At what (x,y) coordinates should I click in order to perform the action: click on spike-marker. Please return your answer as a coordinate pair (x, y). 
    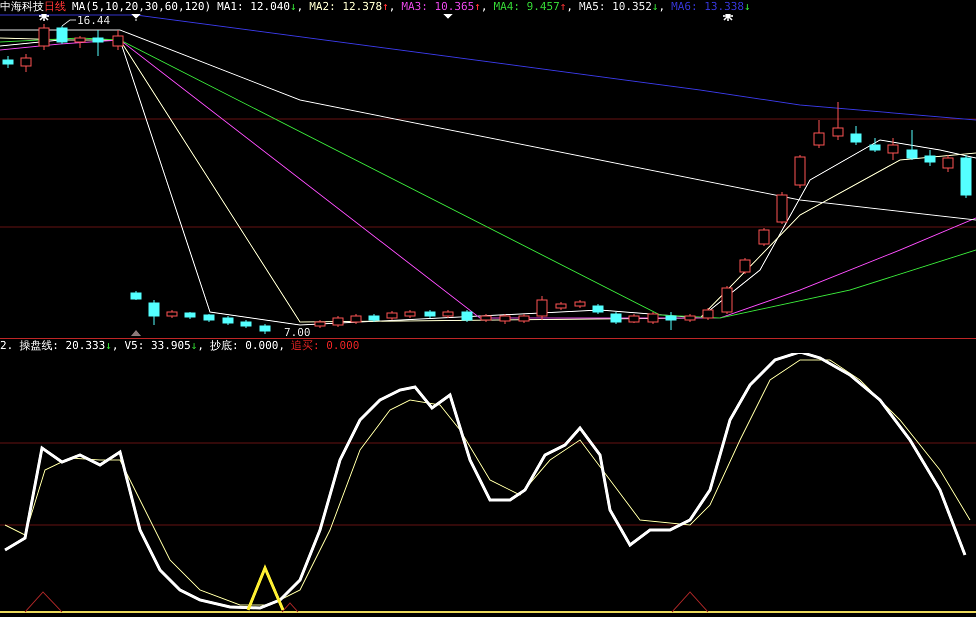
    Looking at the image, I should click on (265, 587).